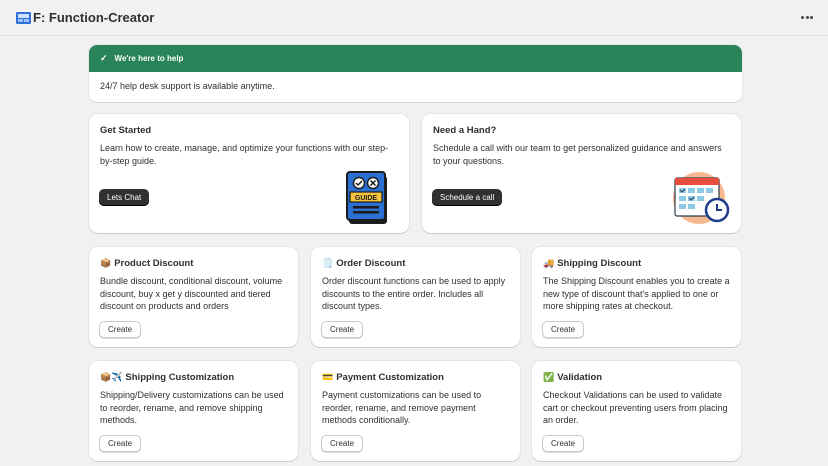 The image size is (828, 466). Describe the element at coordinates (807, 17) in the screenshot. I see `more-actions-icon` at that location.